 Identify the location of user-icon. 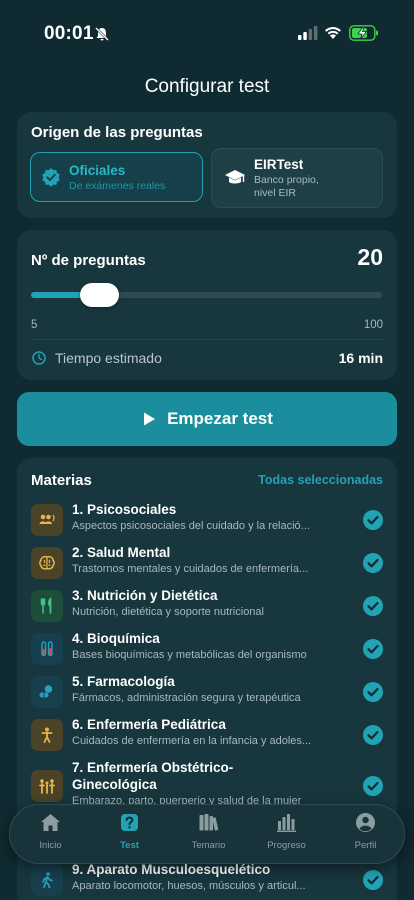
(365, 822).